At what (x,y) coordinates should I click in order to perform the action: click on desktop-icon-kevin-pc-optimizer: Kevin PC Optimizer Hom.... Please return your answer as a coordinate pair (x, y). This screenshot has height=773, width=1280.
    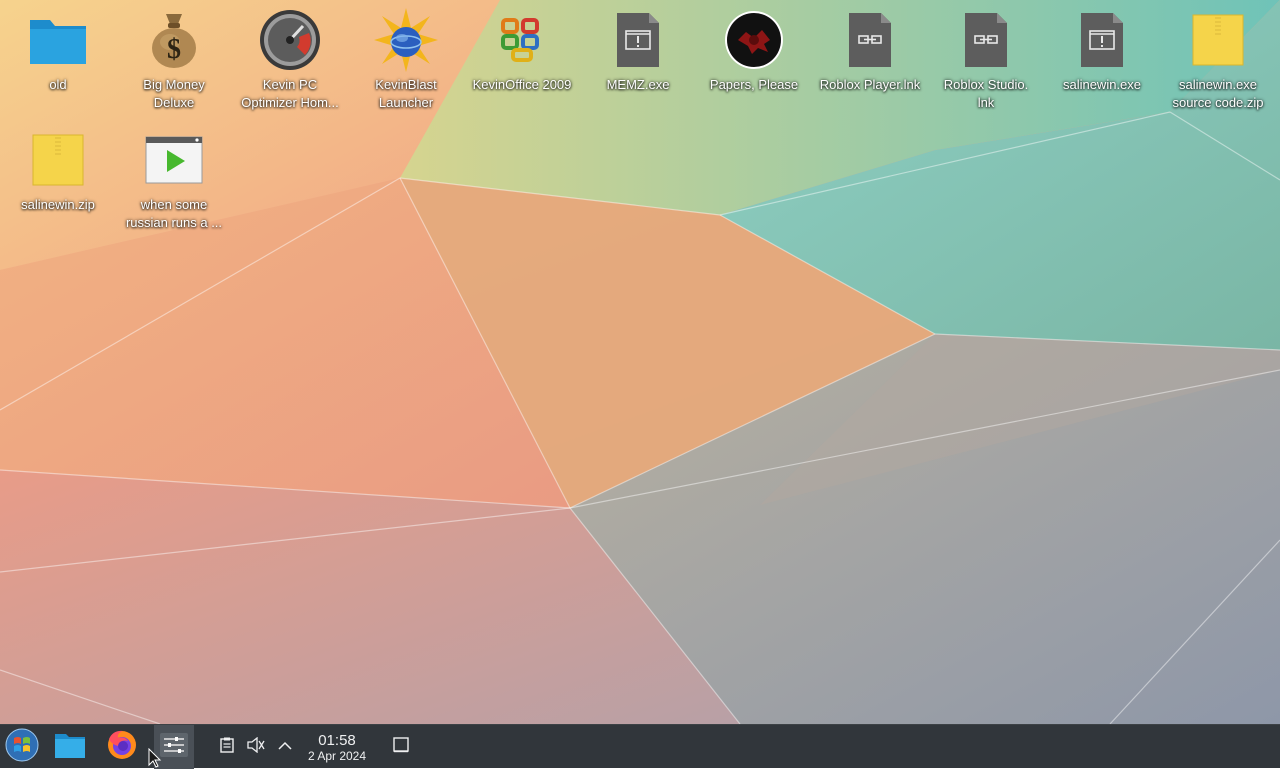
    Looking at the image, I should click on (290, 60).